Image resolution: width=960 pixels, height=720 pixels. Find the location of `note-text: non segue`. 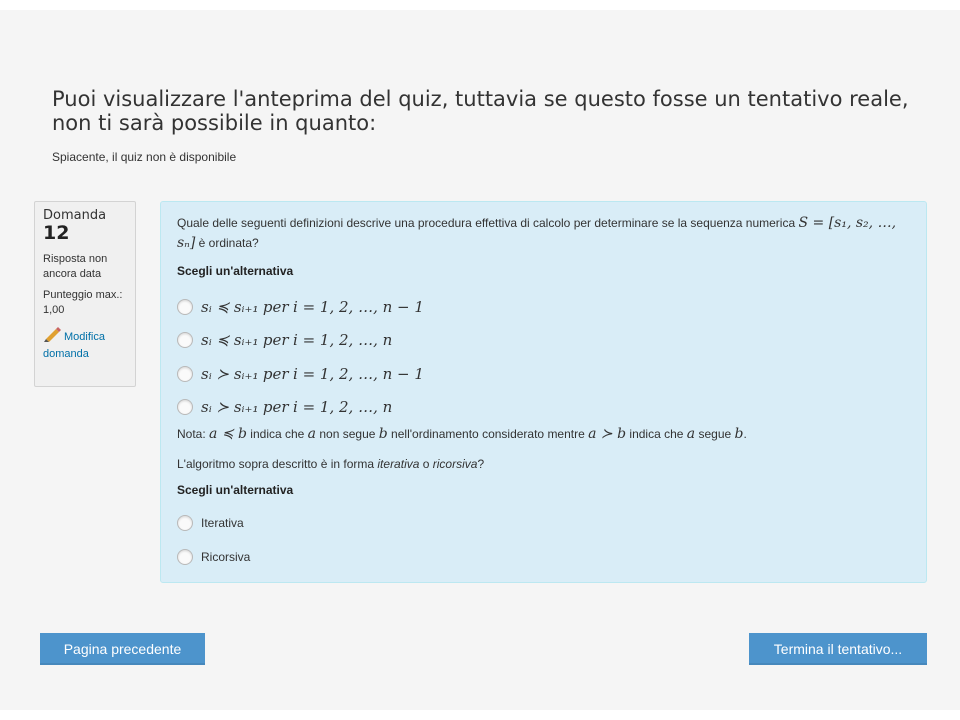

note-text: non segue is located at coordinates (347, 434).